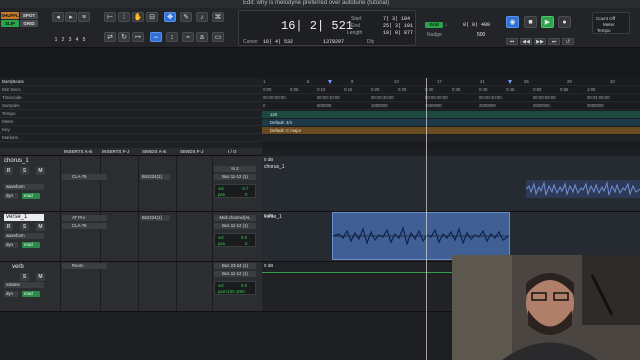 Image resolution: width=640 pixels, height=360 pixels. Describe the element at coordinates (63, 40) in the screenshot. I see `zoom-preset-2: 2` at that location.